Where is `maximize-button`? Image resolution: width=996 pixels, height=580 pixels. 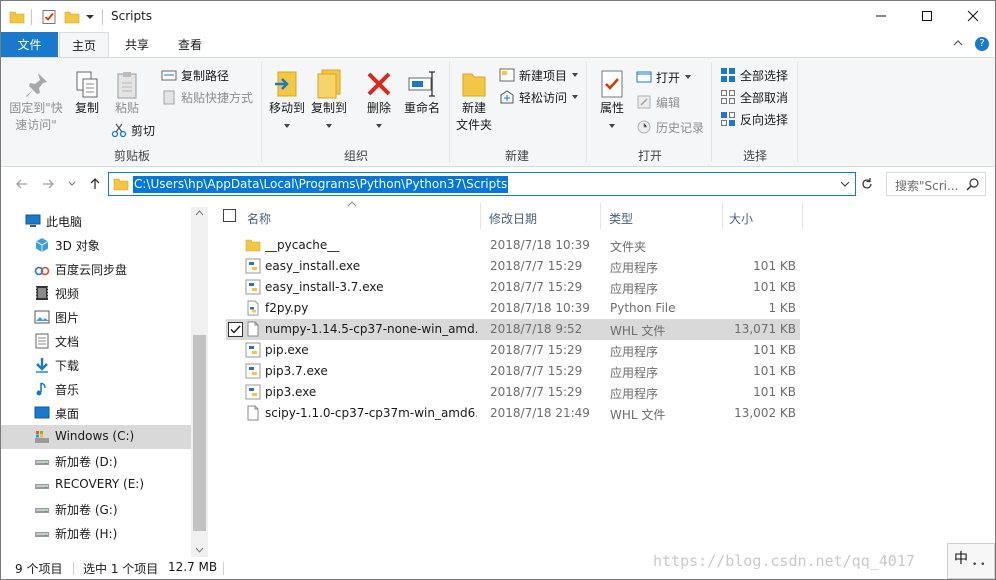
maximize-button is located at coordinates (927, 16).